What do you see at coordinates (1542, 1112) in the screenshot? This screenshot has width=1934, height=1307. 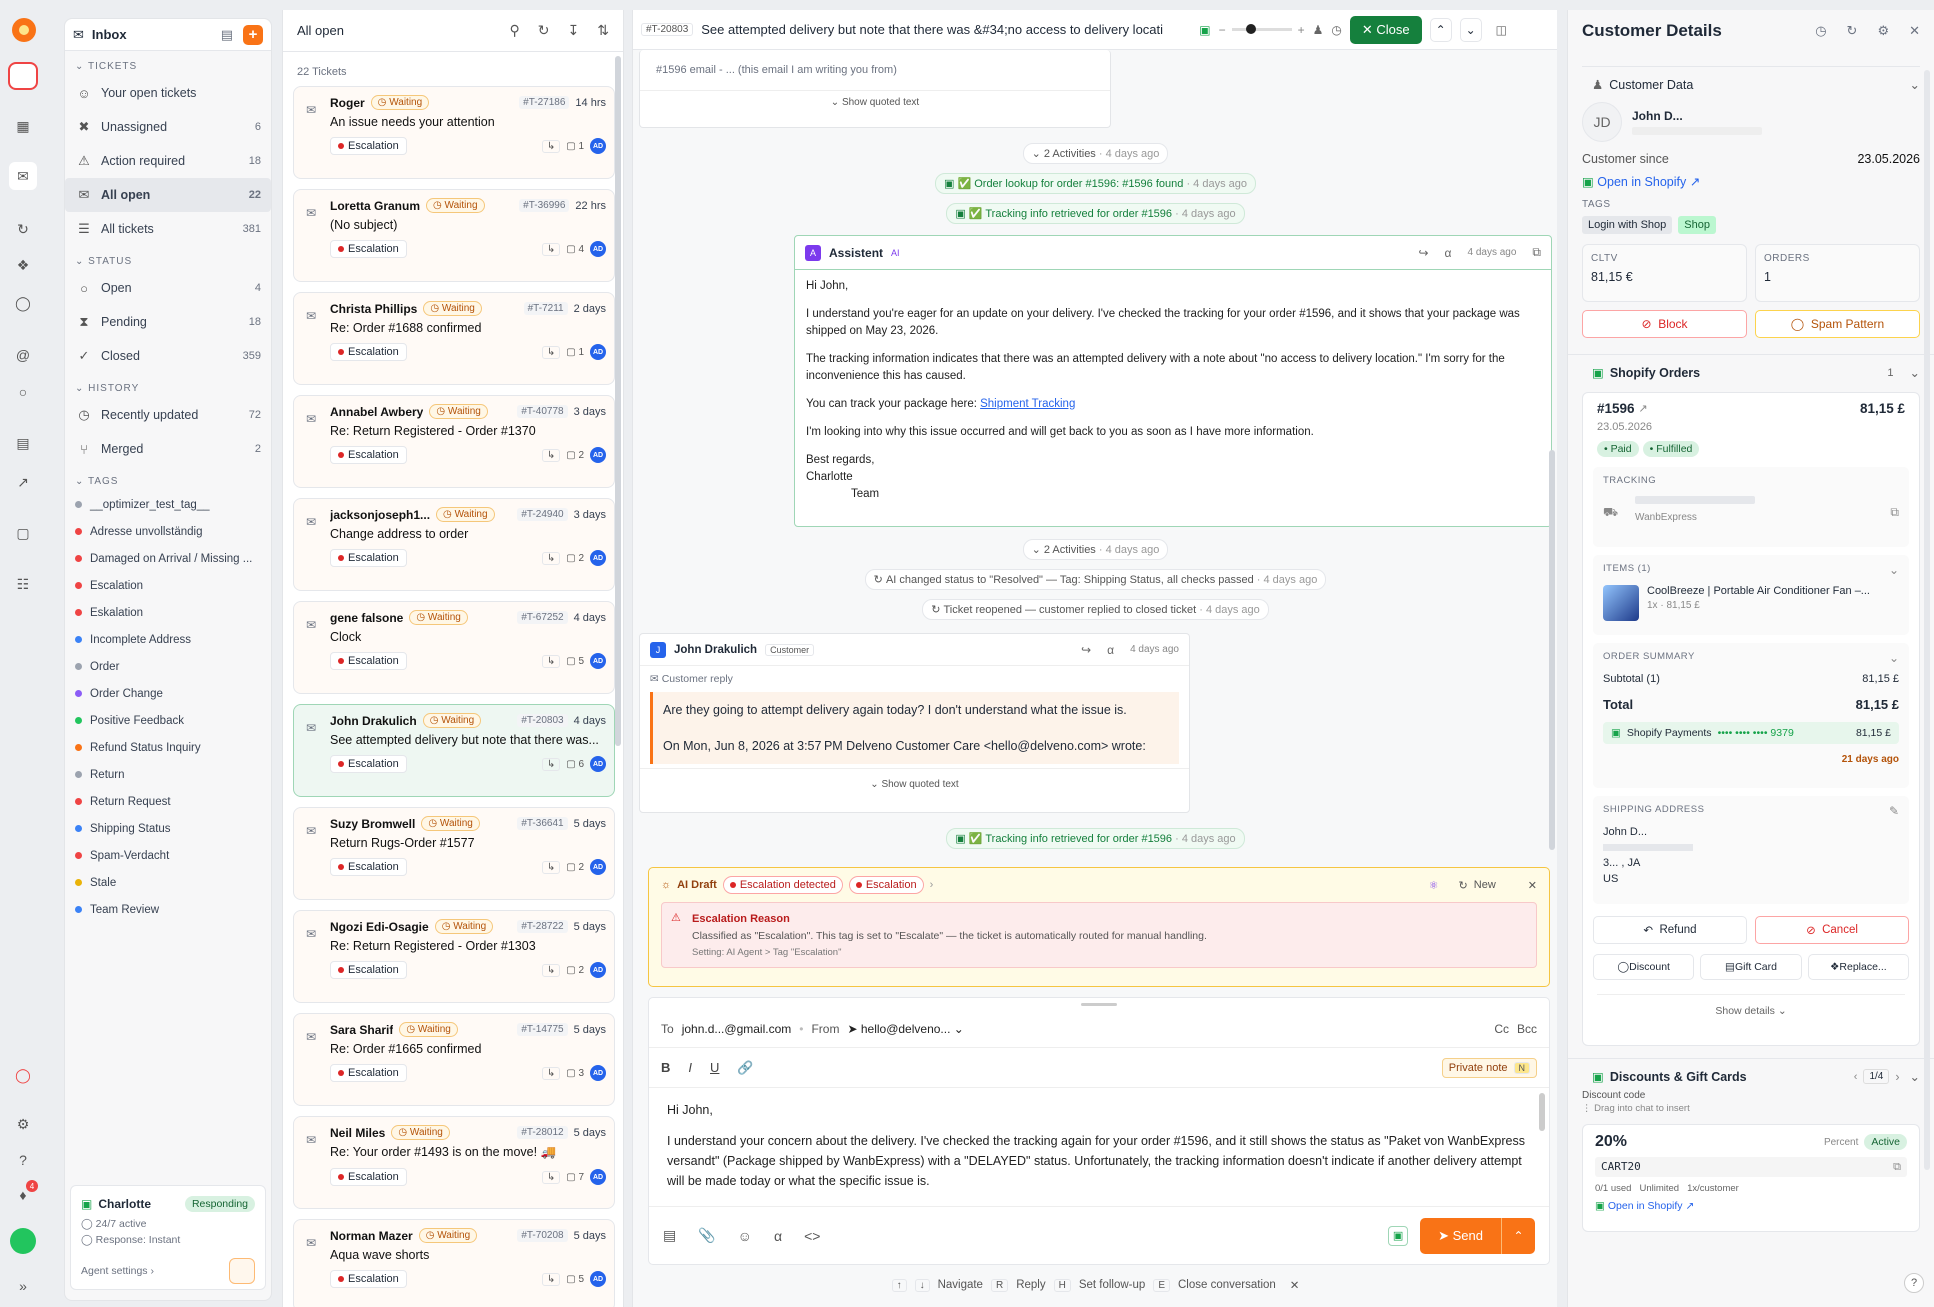 I see `composer-scrollbar` at bounding box center [1542, 1112].